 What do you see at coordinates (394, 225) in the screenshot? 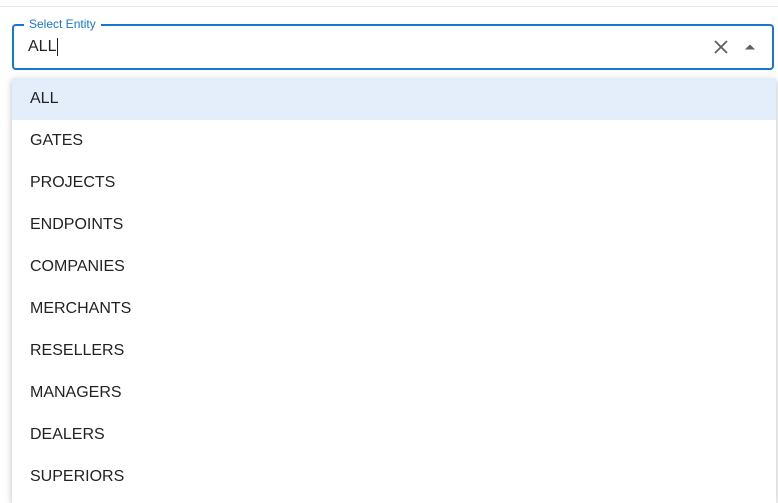
I see `option-endpoints: ENDPOINTS` at bounding box center [394, 225].